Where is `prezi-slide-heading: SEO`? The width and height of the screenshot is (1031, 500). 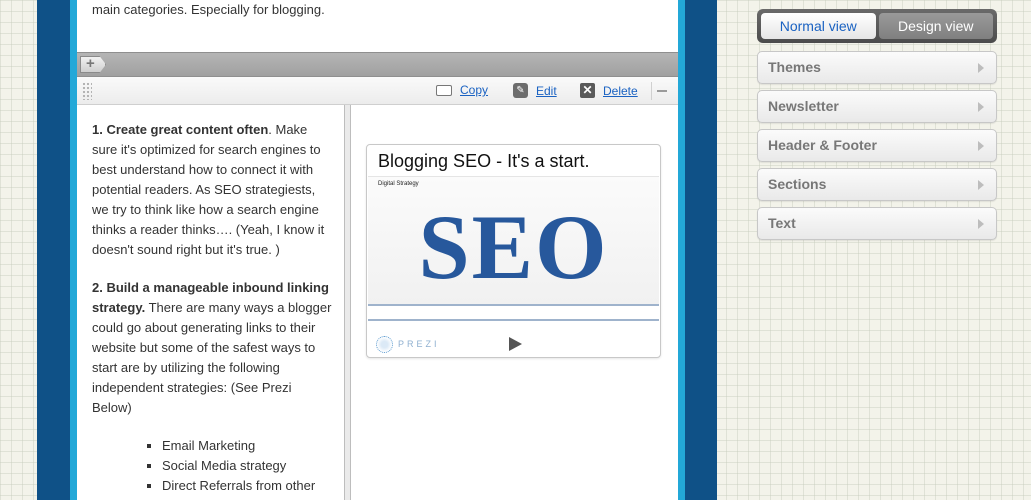 prezi-slide-heading: SEO is located at coordinates (513, 247).